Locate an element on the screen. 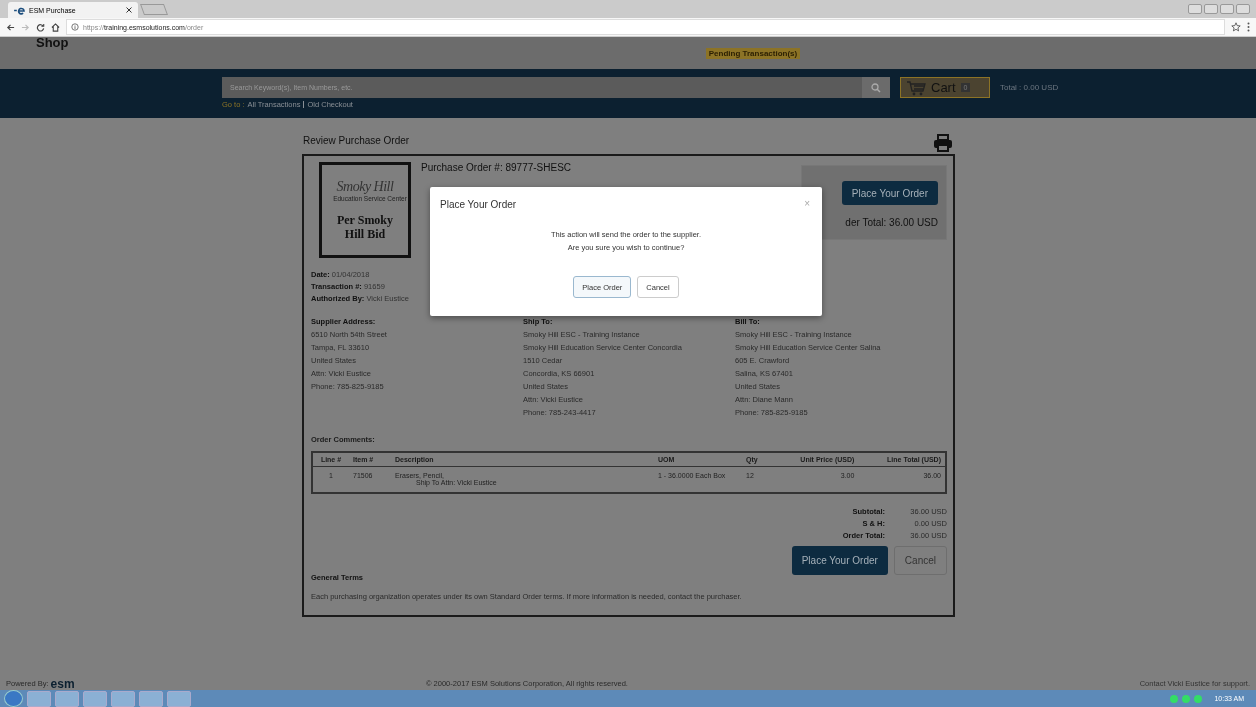 This screenshot has height=707, width=1256. site-icon is located at coordinates (19, 10).